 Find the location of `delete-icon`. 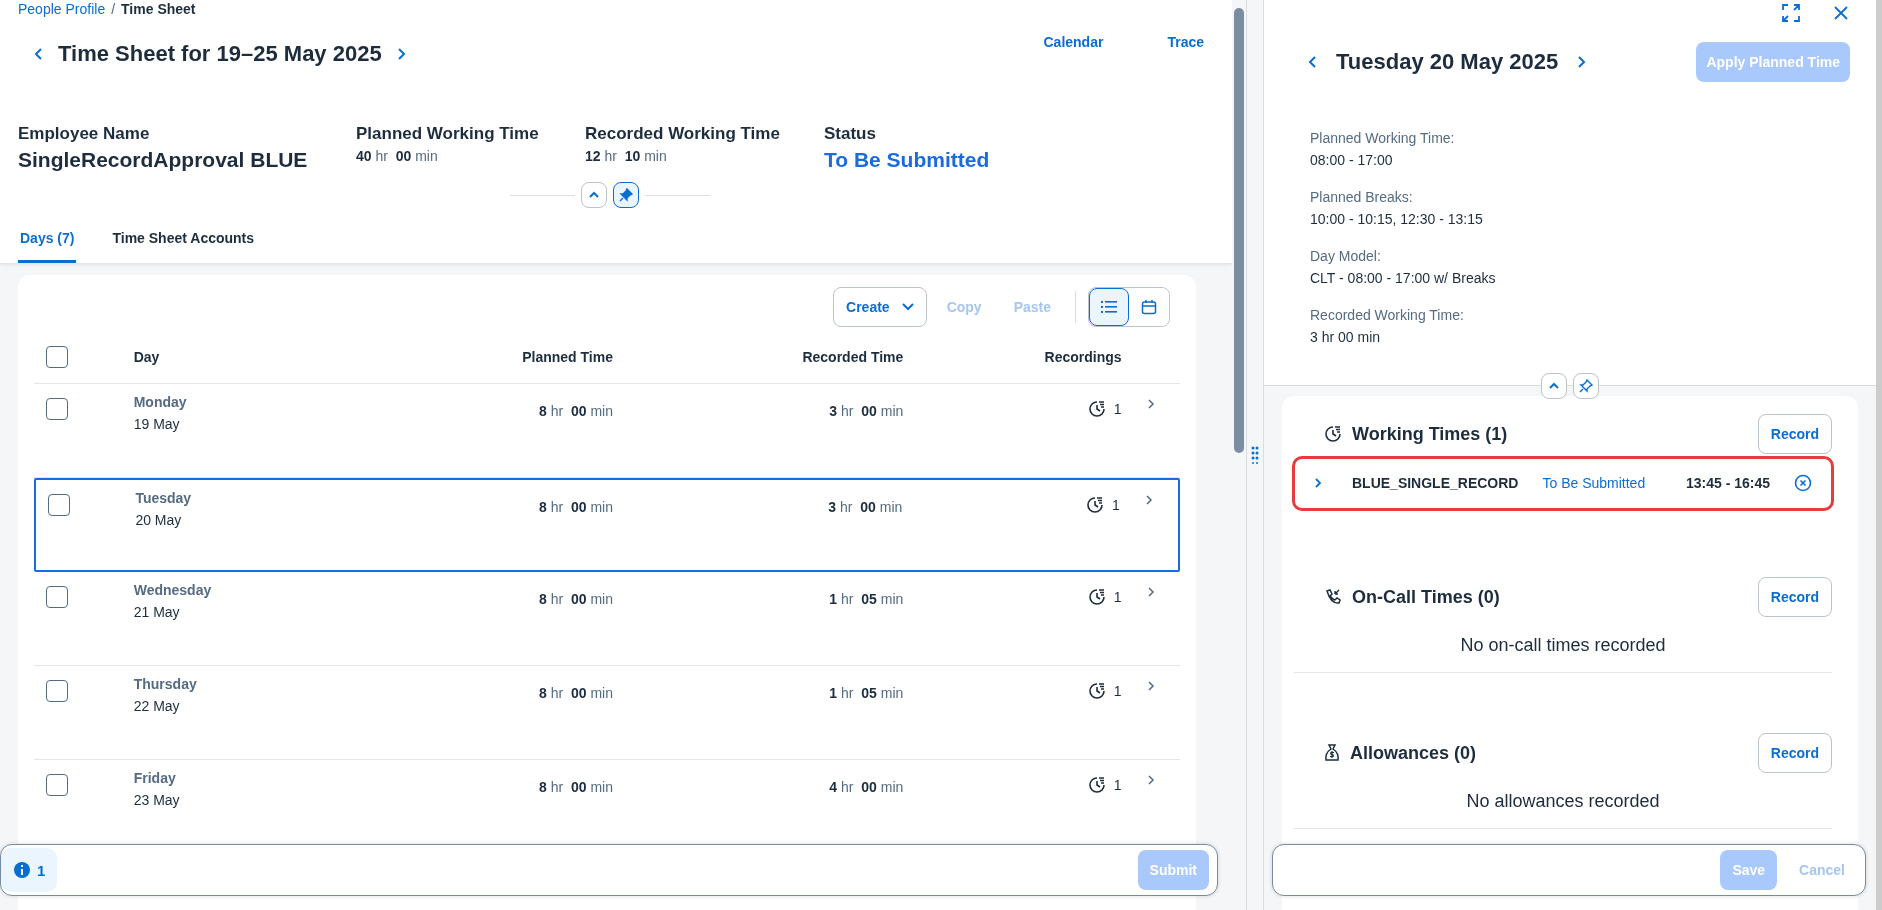

delete-icon is located at coordinates (1803, 483).